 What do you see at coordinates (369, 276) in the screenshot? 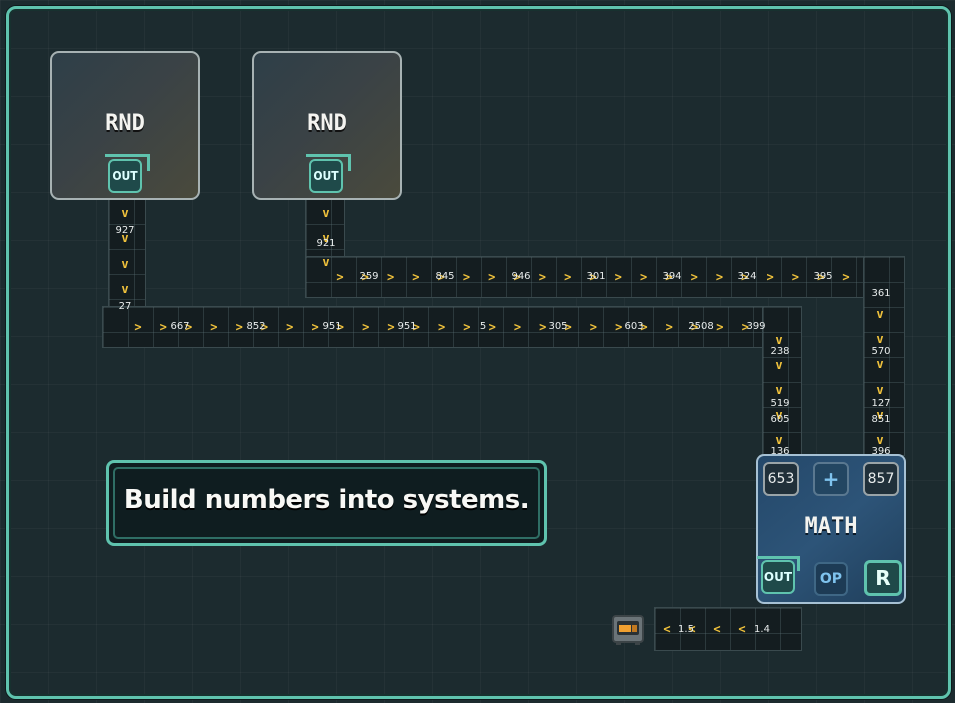
I see `belt-number: 259` at bounding box center [369, 276].